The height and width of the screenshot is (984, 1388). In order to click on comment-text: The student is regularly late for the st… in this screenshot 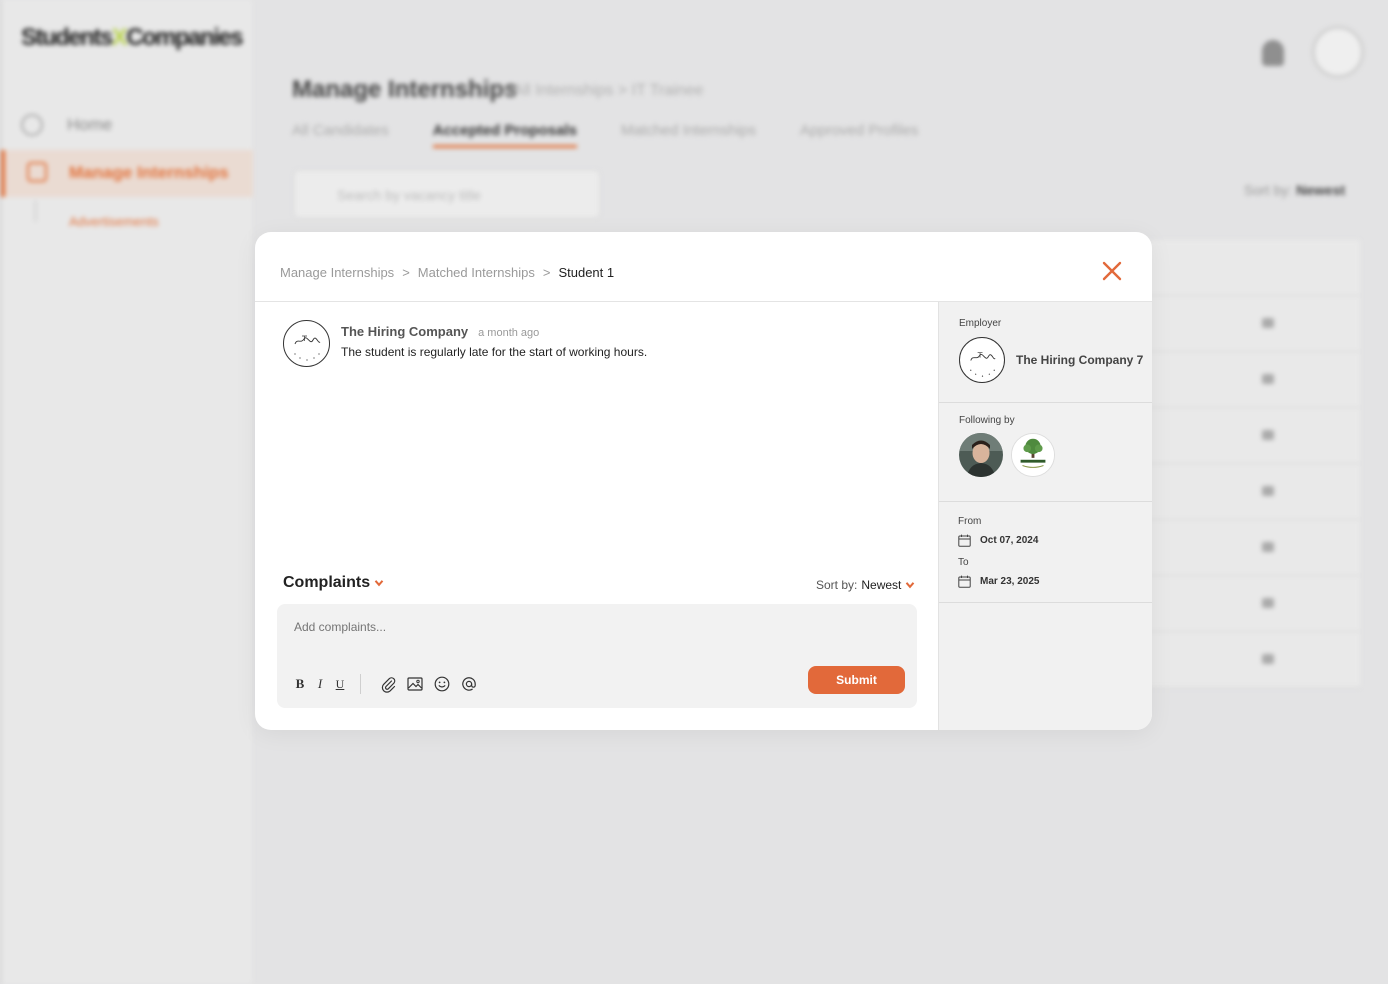, I will do `click(494, 352)`.